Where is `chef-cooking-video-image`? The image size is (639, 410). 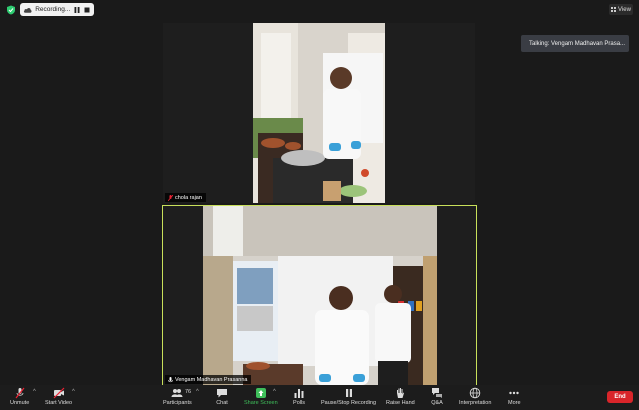 chef-cooking-video-image is located at coordinates (319, 113).